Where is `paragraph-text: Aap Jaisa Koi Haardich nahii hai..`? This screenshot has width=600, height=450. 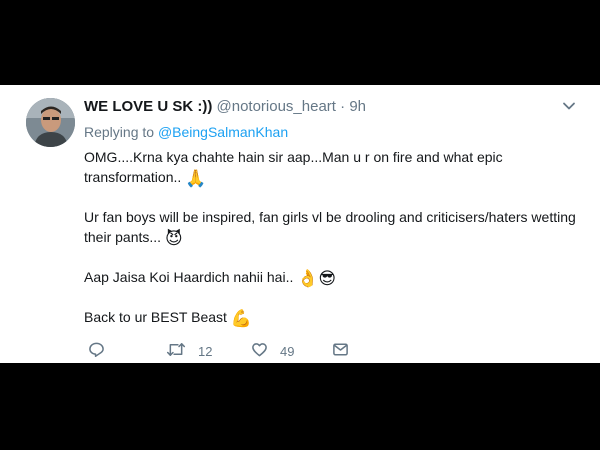 paragraph-text: Aap Jaisa Koi Haardich nahii hai.. is located at coordinates (189, 277).